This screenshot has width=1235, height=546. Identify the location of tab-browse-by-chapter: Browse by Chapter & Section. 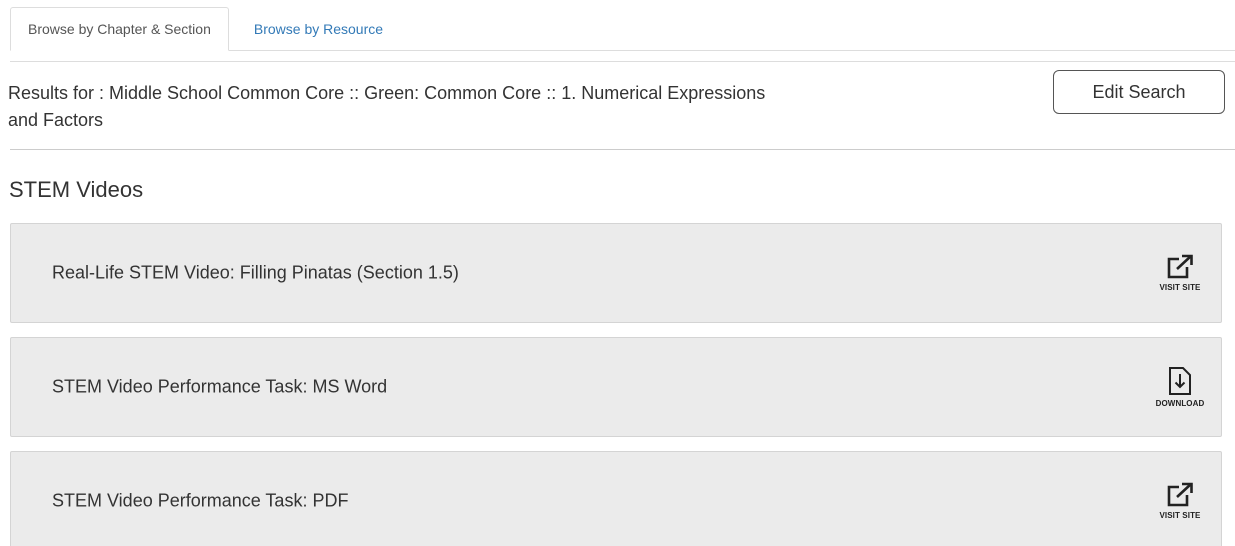
(119, 29).